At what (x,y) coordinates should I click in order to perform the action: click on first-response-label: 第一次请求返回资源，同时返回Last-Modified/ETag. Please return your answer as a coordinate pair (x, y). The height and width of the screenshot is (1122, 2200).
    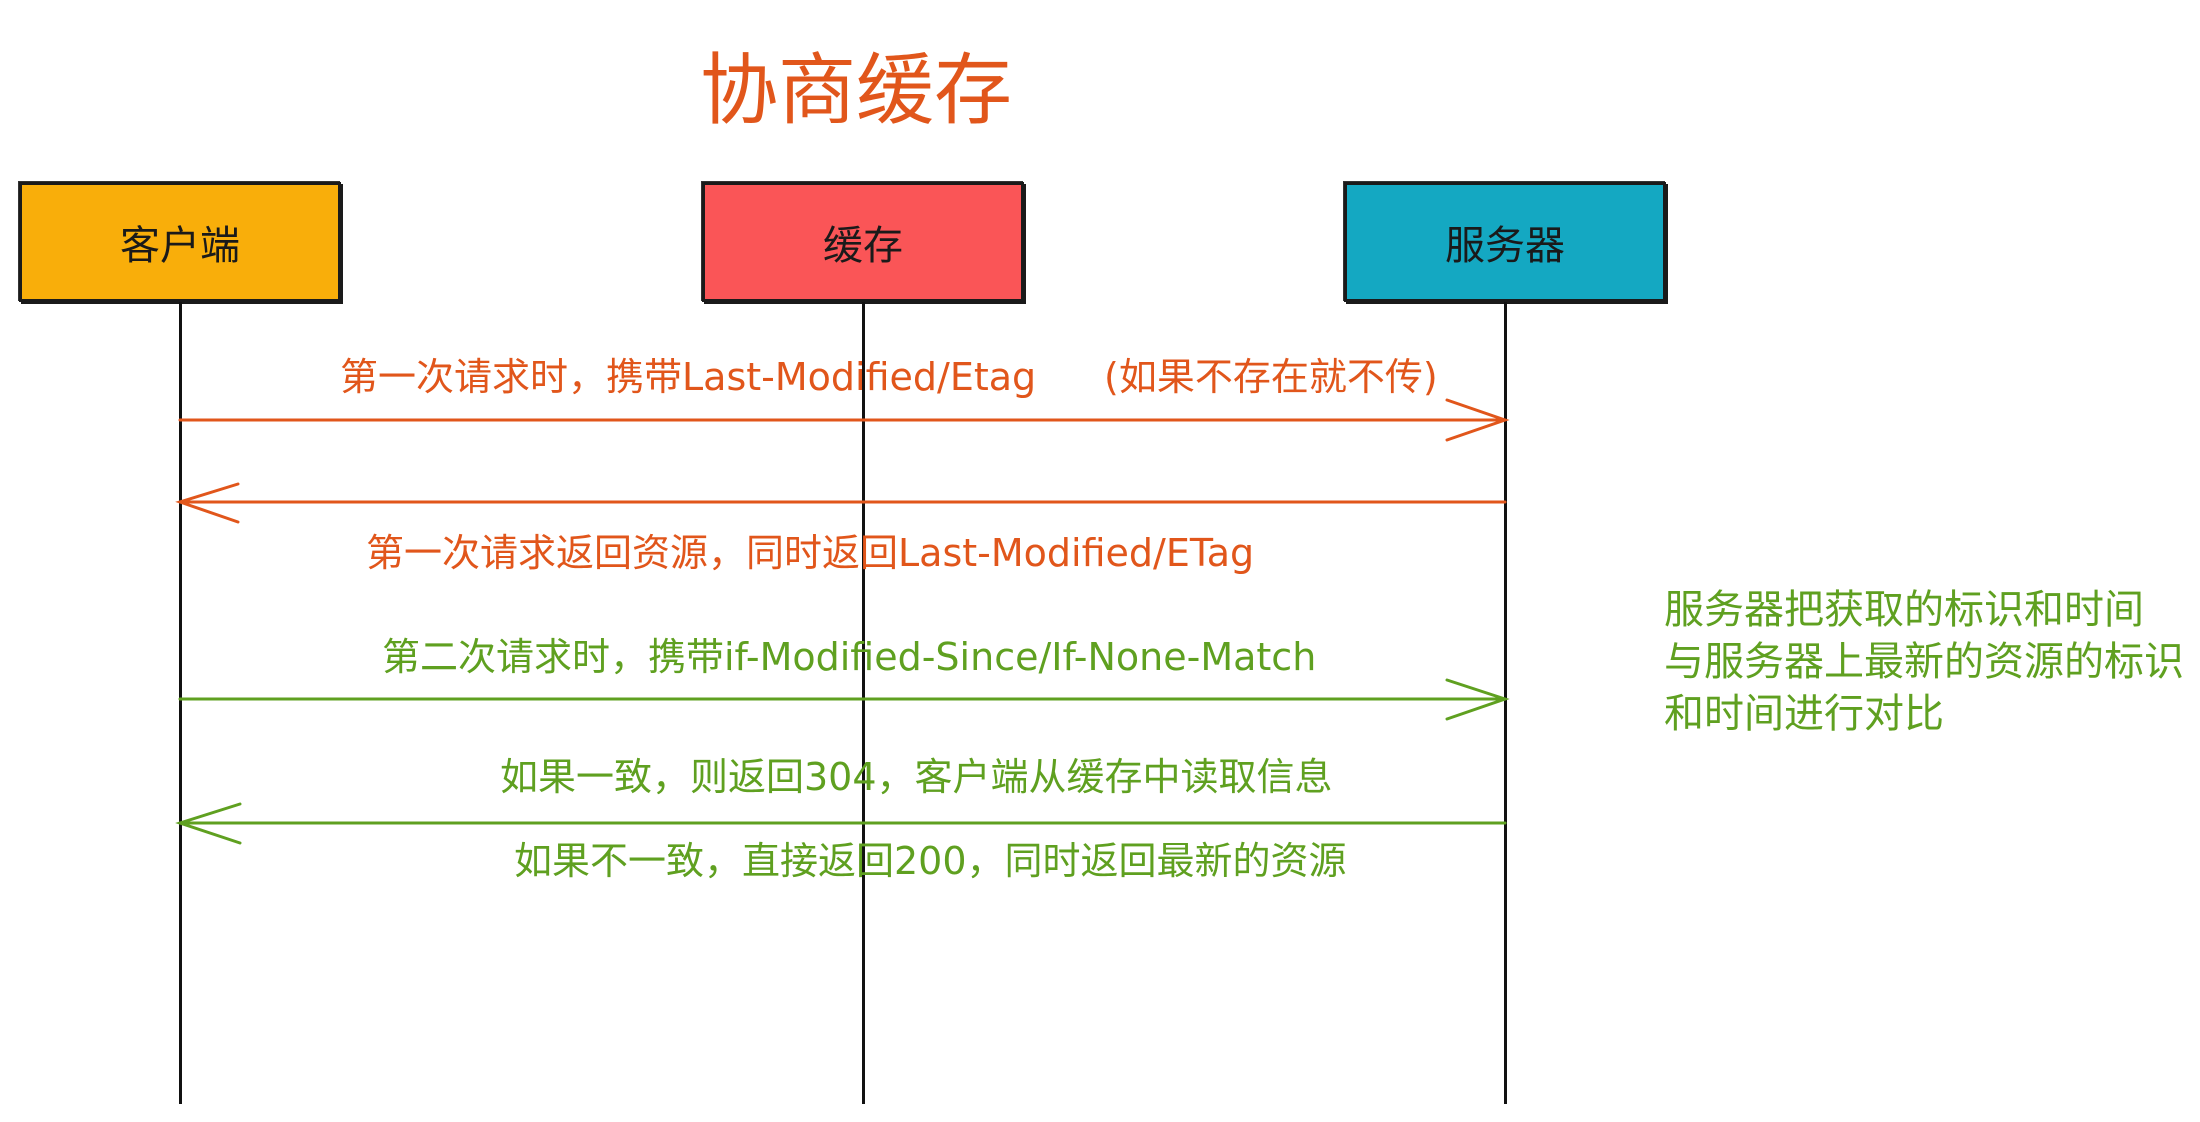
    Looking at the image, I should click on (810, 553).